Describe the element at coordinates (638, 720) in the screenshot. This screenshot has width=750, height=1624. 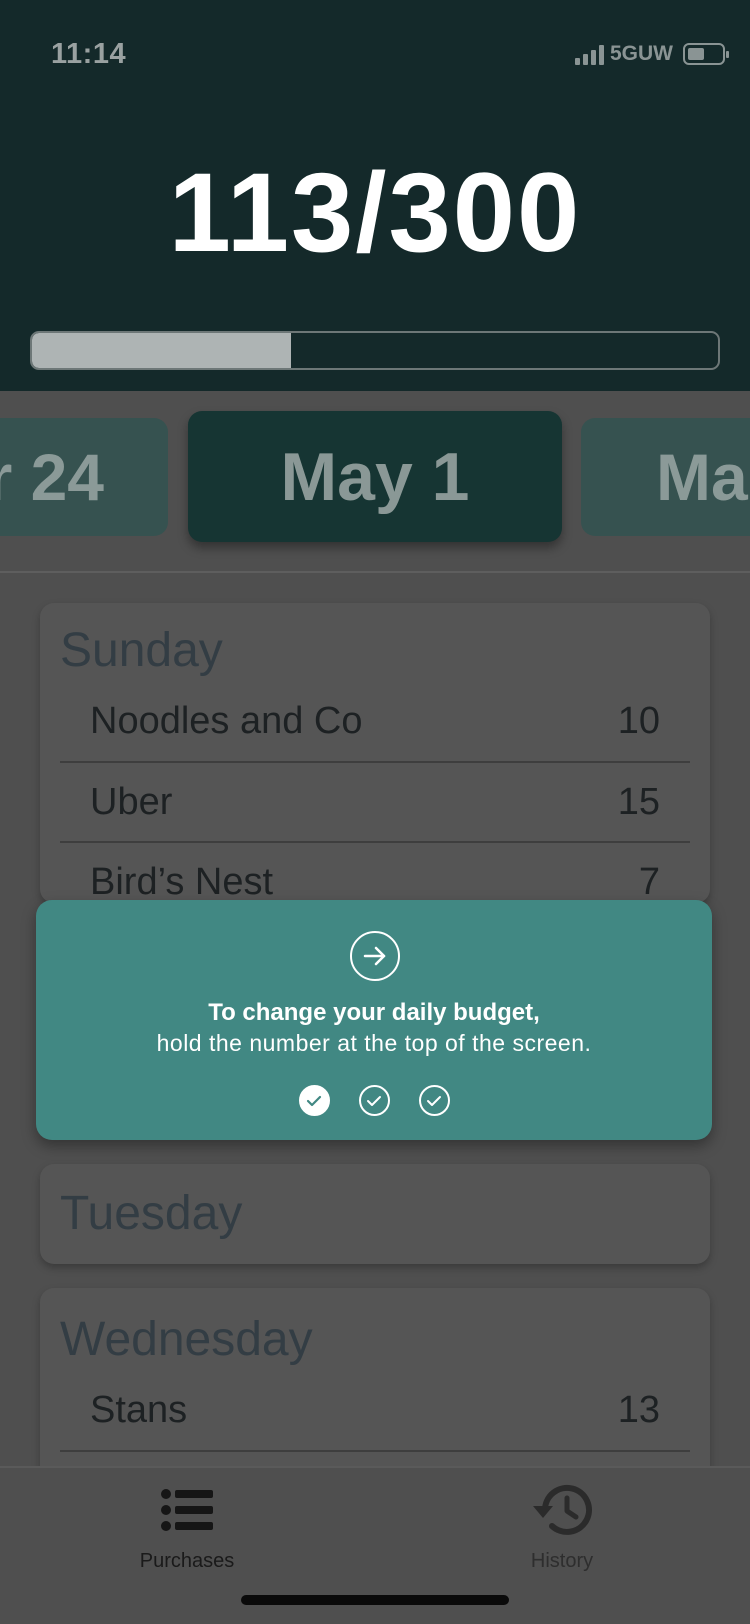
I see `purchase-amount: 10` at that location.